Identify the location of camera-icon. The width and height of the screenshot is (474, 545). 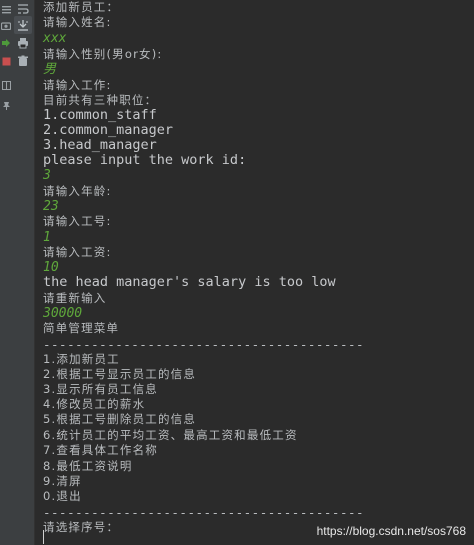
(6, 25).